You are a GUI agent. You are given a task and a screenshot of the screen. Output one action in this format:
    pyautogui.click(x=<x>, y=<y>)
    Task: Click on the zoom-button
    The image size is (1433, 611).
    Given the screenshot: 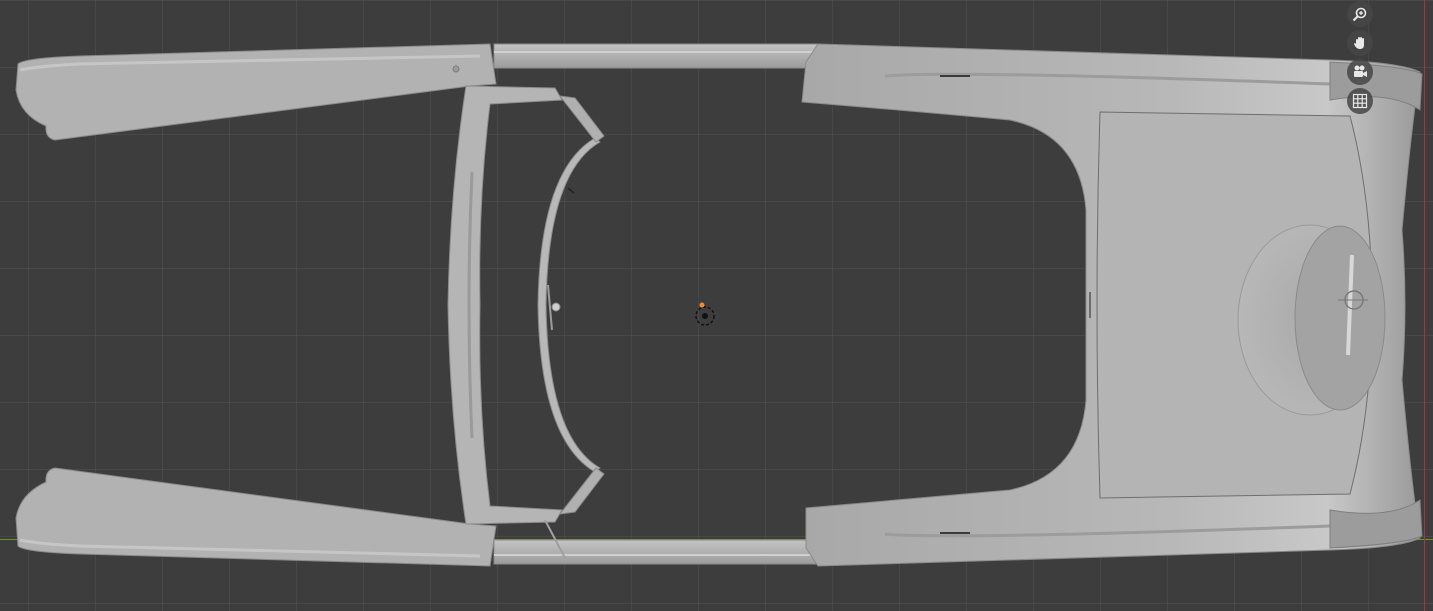 What is the action you would take?
    pyautogui.click(x=1360, y=14)
    